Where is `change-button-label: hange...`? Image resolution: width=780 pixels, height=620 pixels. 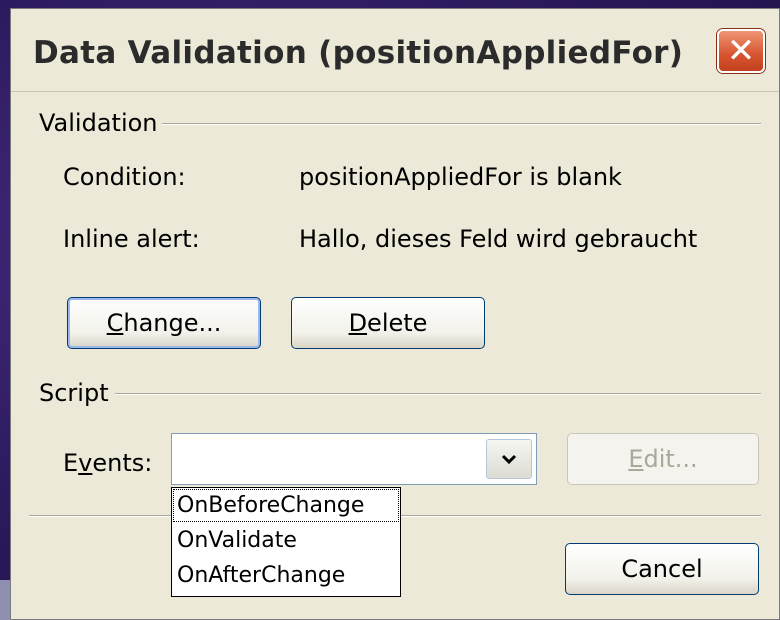
change-button-label: hange... is located at coordinates (172, 323).